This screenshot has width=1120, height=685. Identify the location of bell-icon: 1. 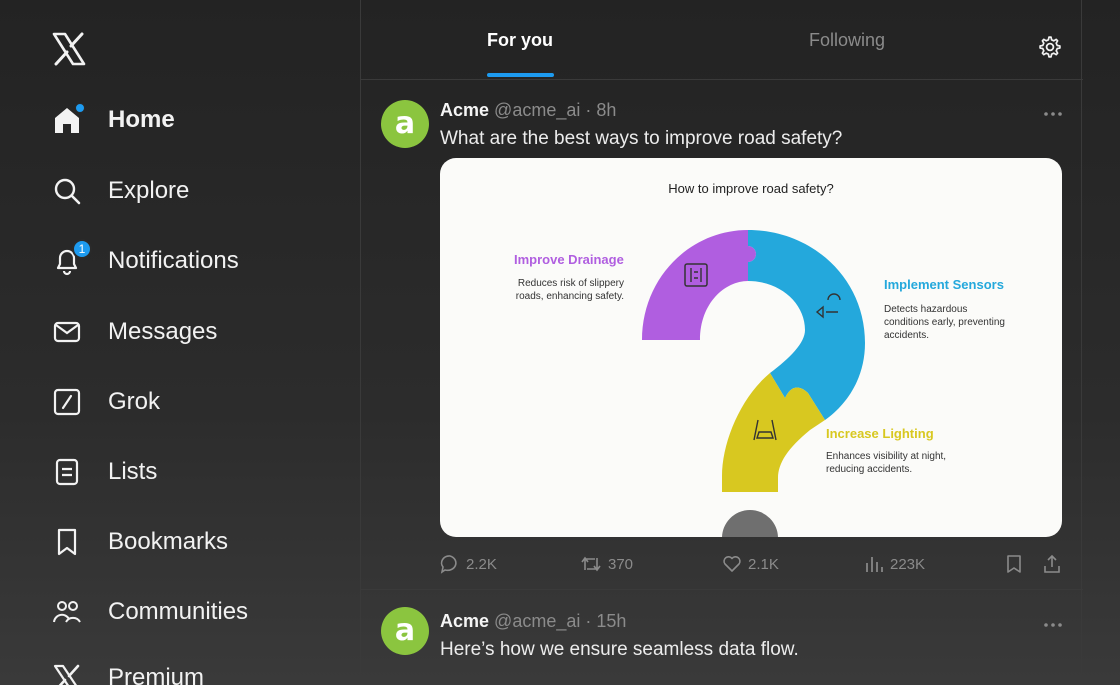
(72, 257).